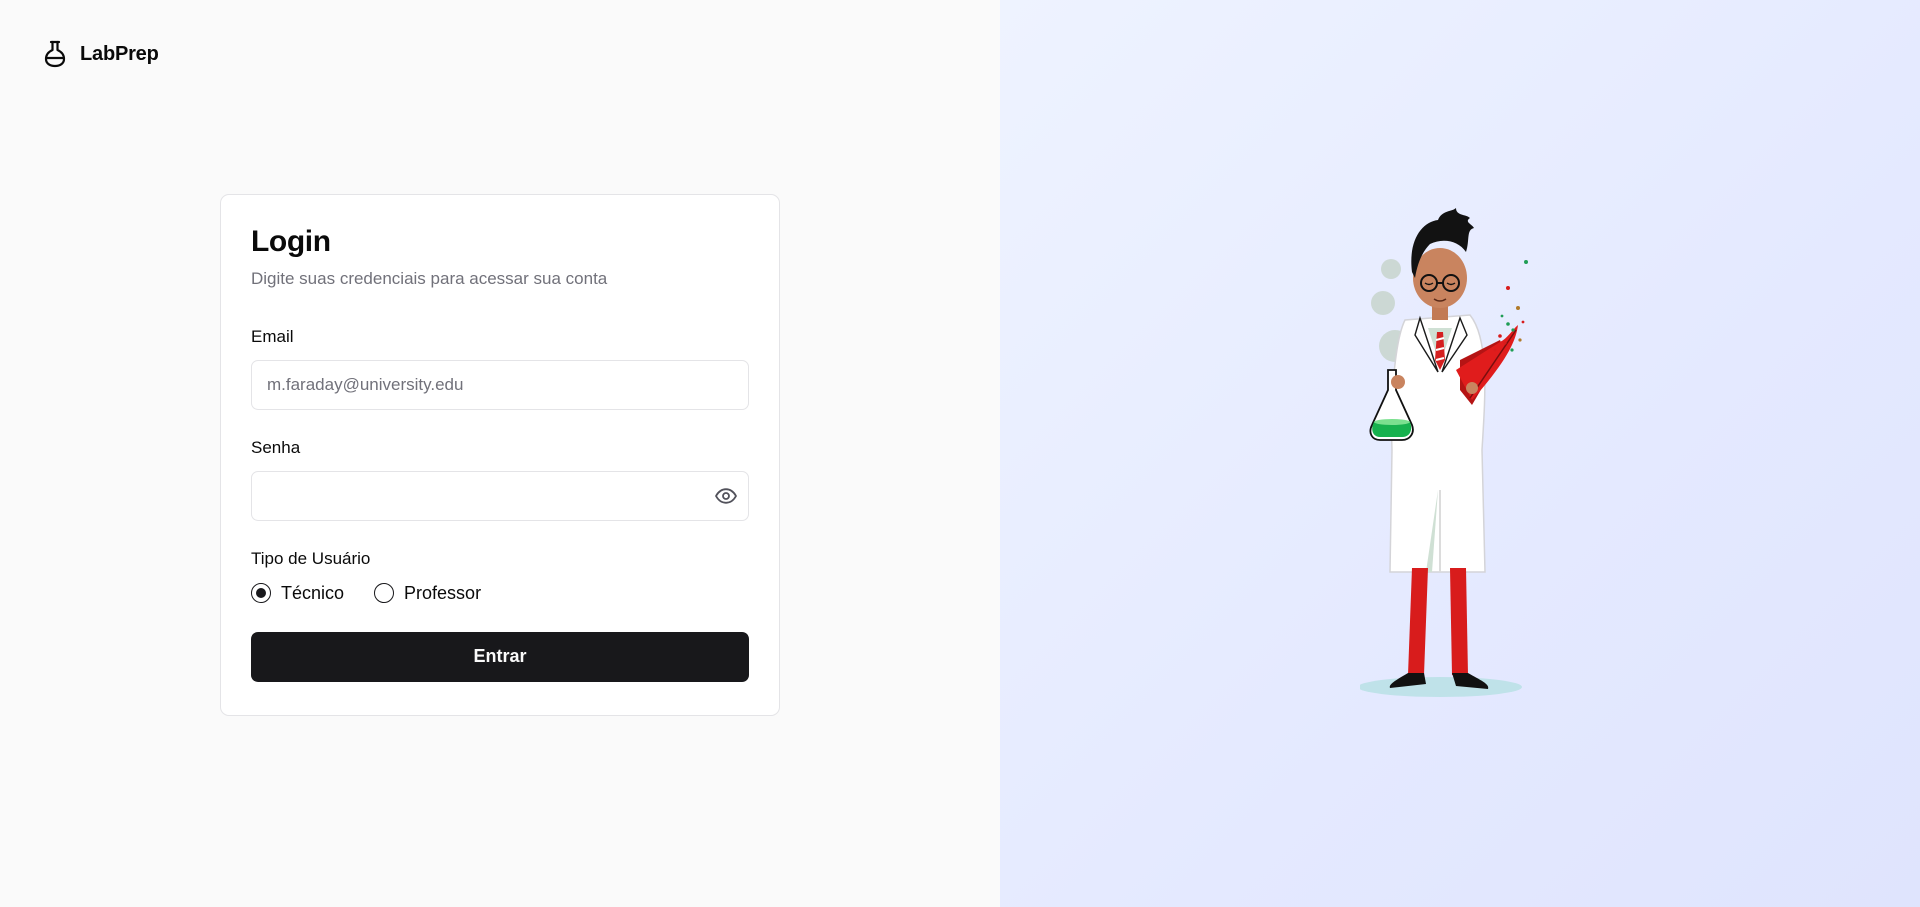  I want to click on password-field-wrap, so click(500, 495).